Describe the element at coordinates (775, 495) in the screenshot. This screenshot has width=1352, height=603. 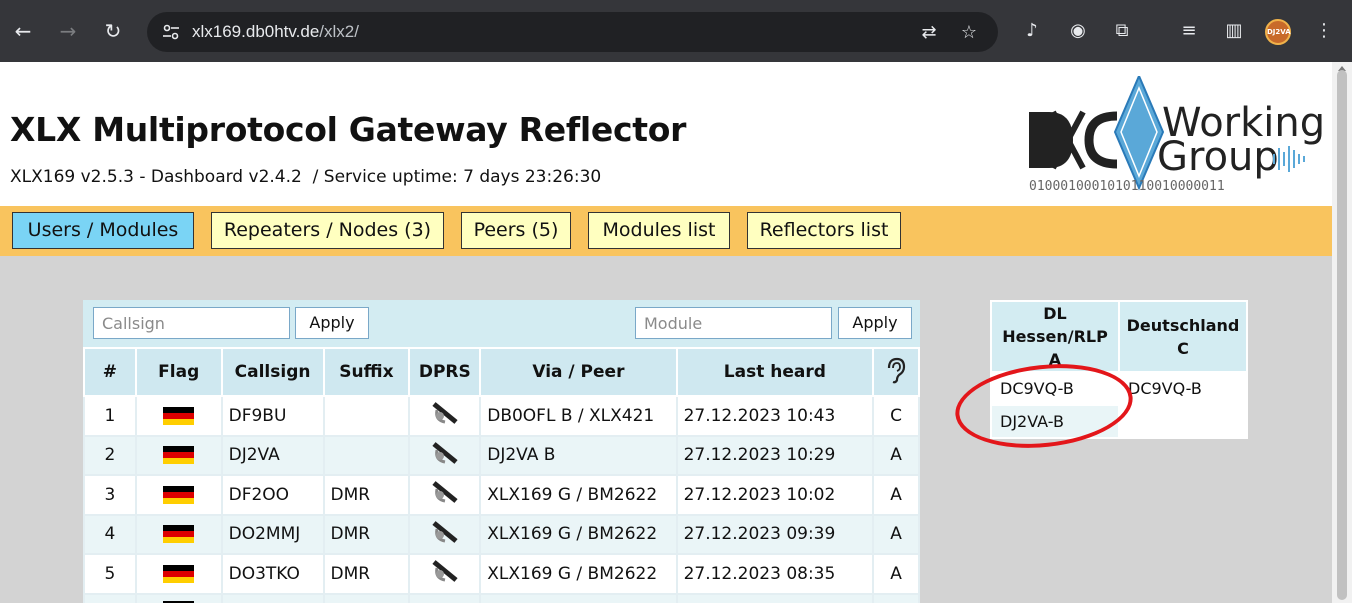
I see `row-last-heard: 27.12.2023 10:02` at that location.